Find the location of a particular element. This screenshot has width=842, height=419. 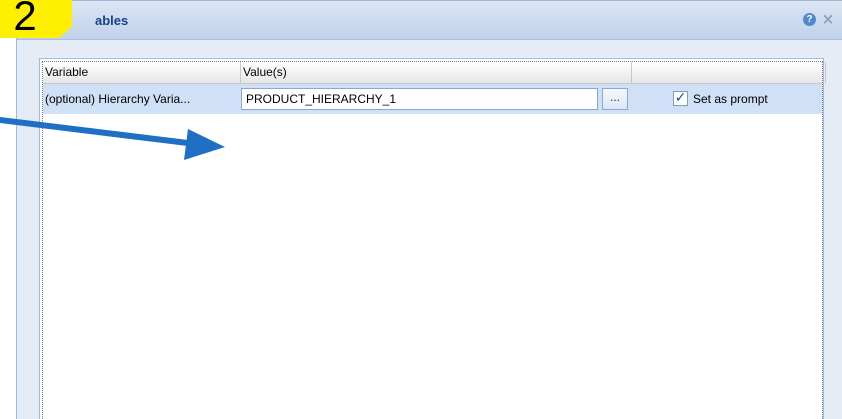

step-number-badge: 2 is located at coordinates (36, 19).